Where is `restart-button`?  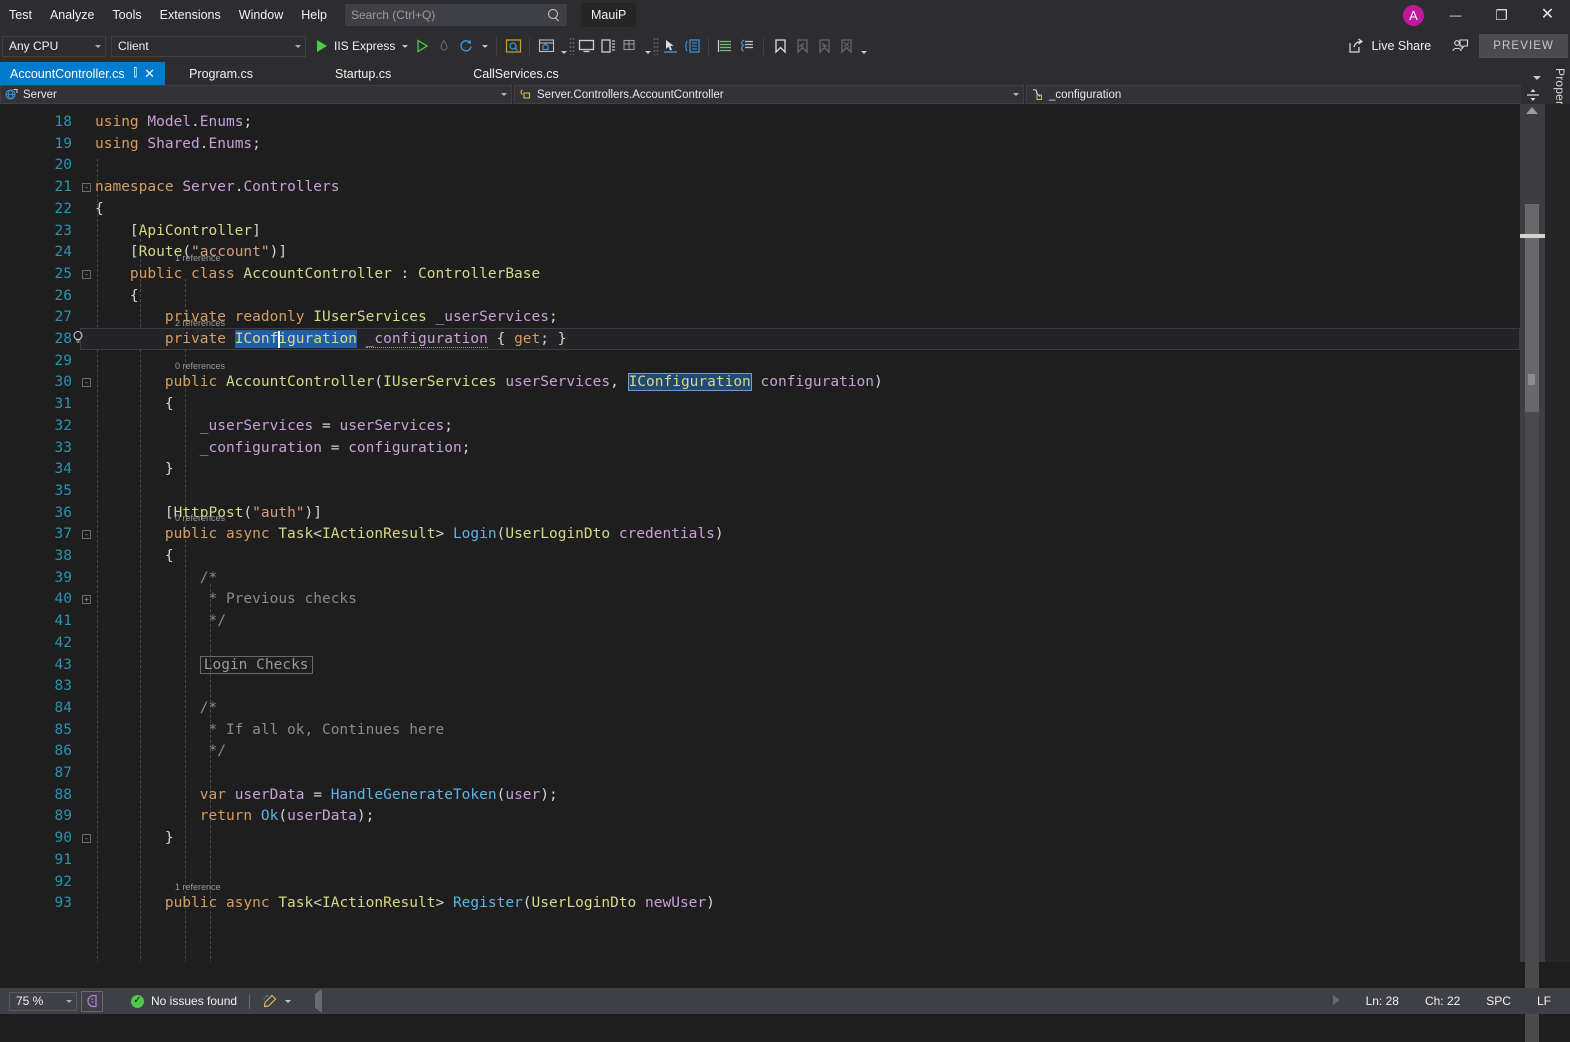
restart-button is located at coordinates (466, 46).